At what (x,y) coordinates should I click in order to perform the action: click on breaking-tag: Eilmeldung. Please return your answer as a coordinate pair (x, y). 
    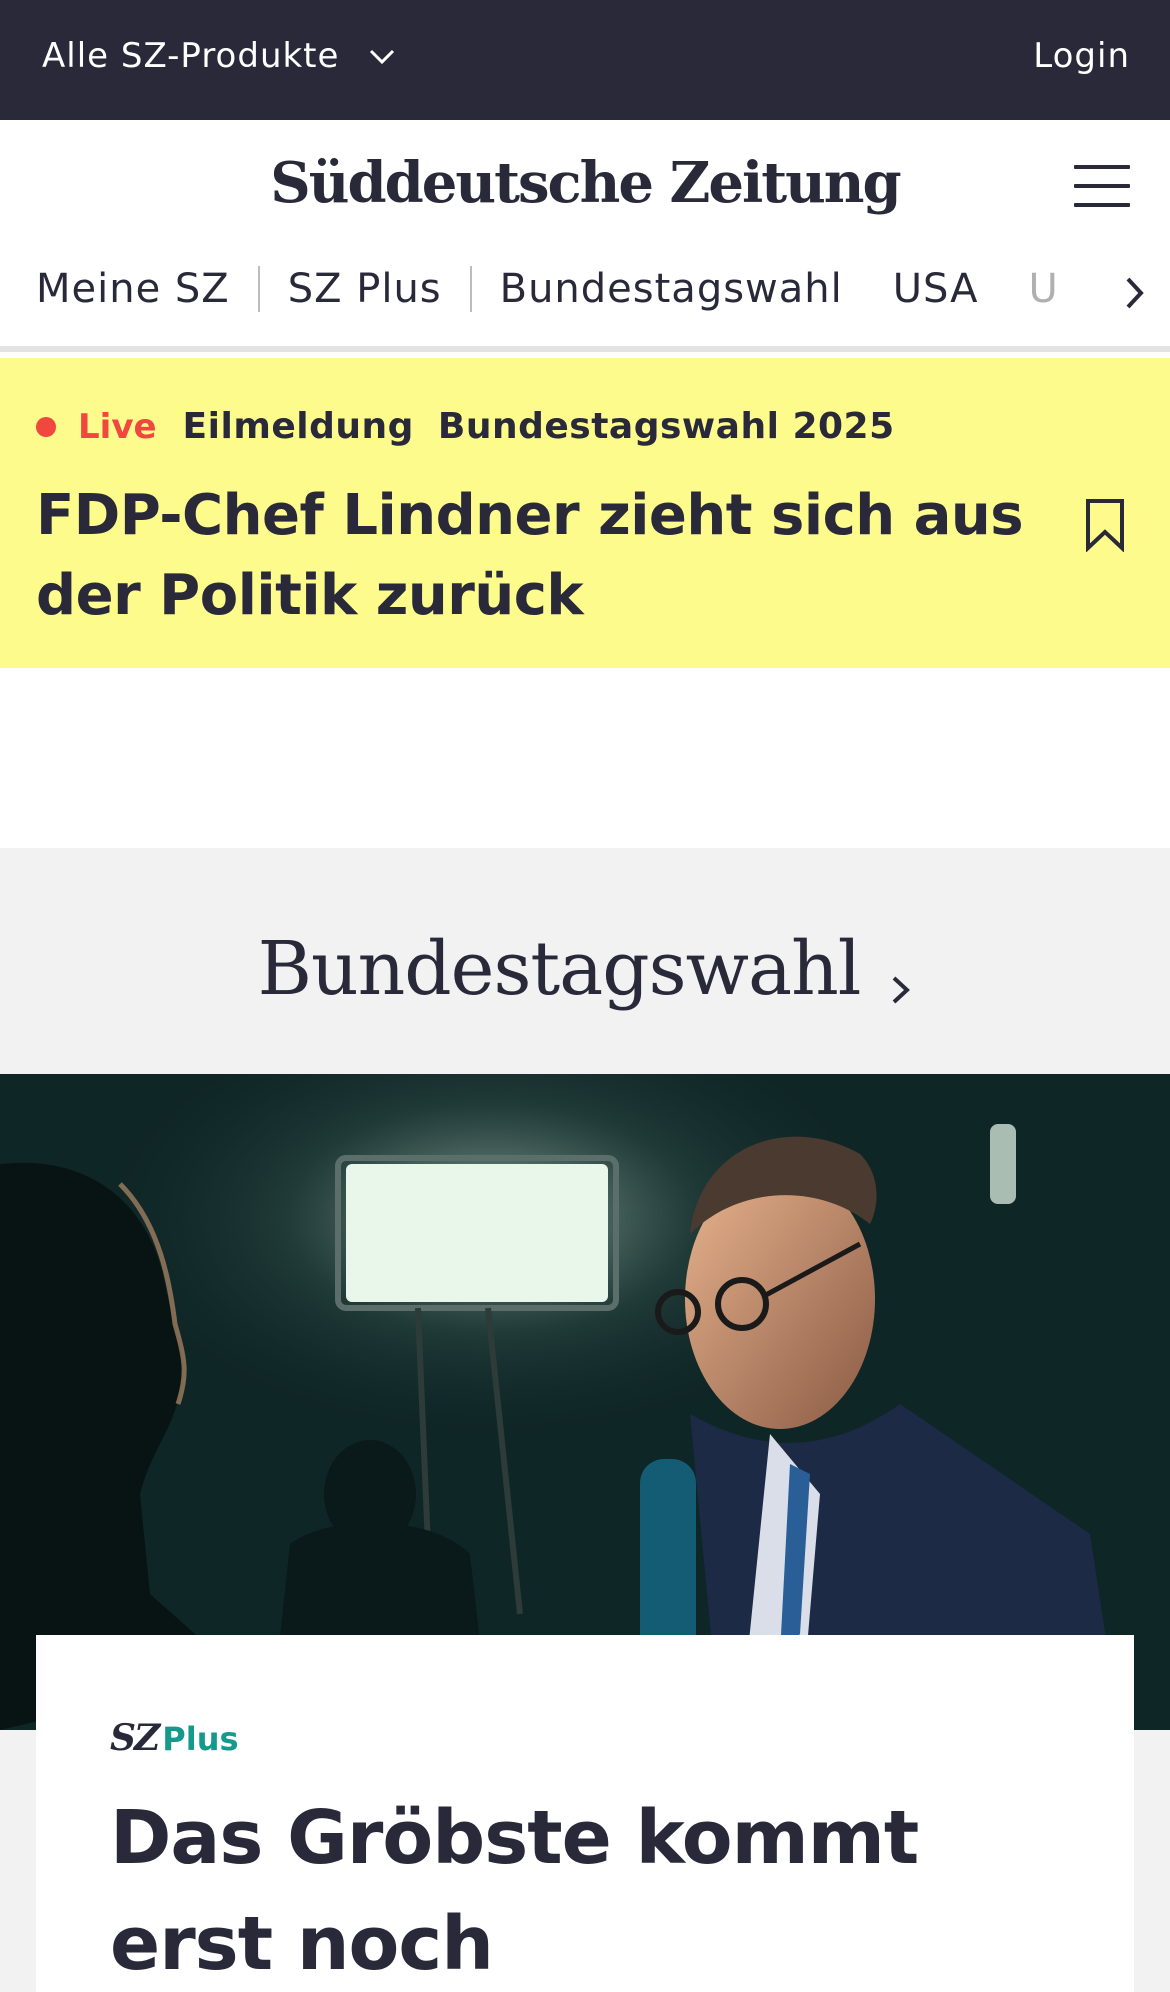
    Looking at the image, I should click on (298, 426).